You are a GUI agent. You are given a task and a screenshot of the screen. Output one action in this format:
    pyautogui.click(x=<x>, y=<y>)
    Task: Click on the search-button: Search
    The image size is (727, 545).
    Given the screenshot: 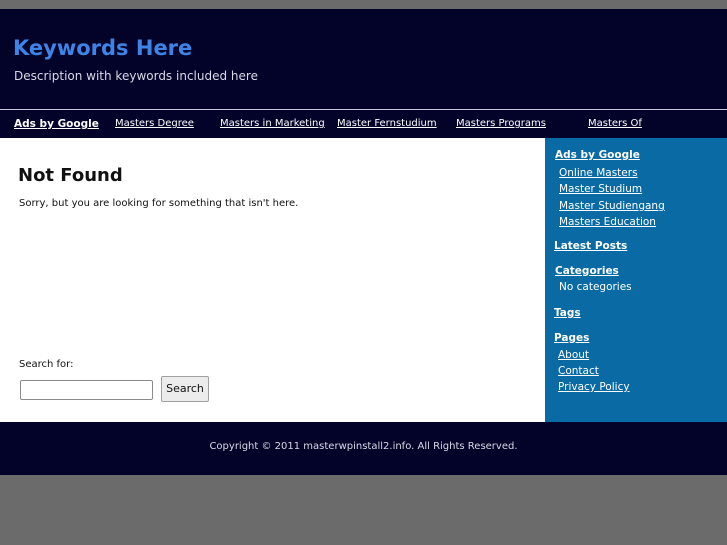 What is the action you would take?
    pyautogui.click(x=185, y=389)
    